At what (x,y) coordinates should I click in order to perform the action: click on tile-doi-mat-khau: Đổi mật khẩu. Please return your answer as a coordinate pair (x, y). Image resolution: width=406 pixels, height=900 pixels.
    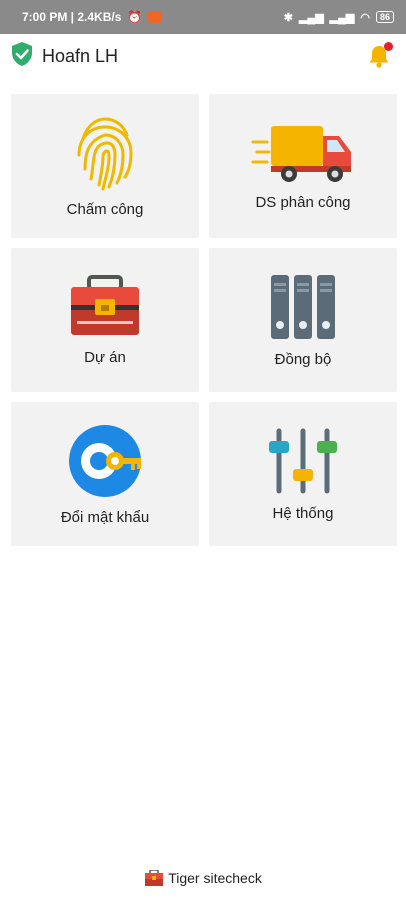
    Looking at the image, I should click on (105, 474).